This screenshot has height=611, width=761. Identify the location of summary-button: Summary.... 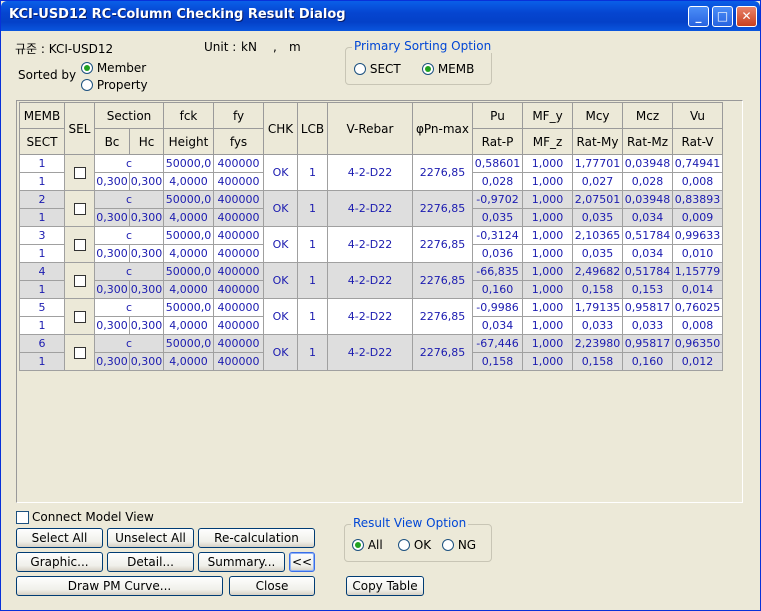
(241, 562).